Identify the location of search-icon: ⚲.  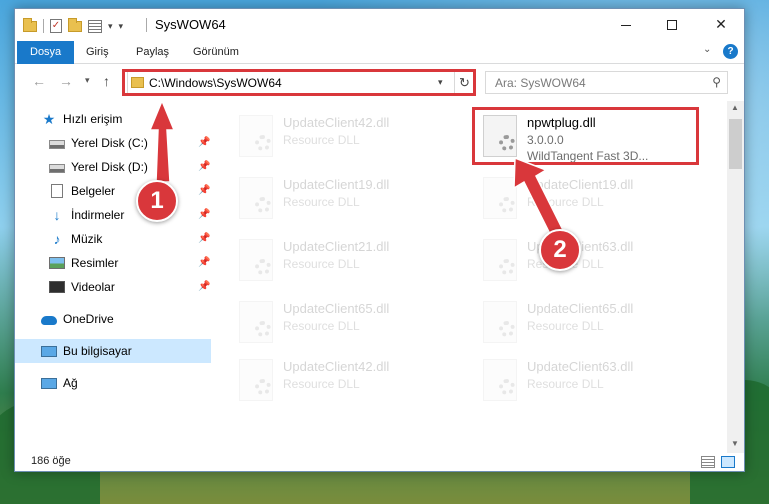
(716, 82).